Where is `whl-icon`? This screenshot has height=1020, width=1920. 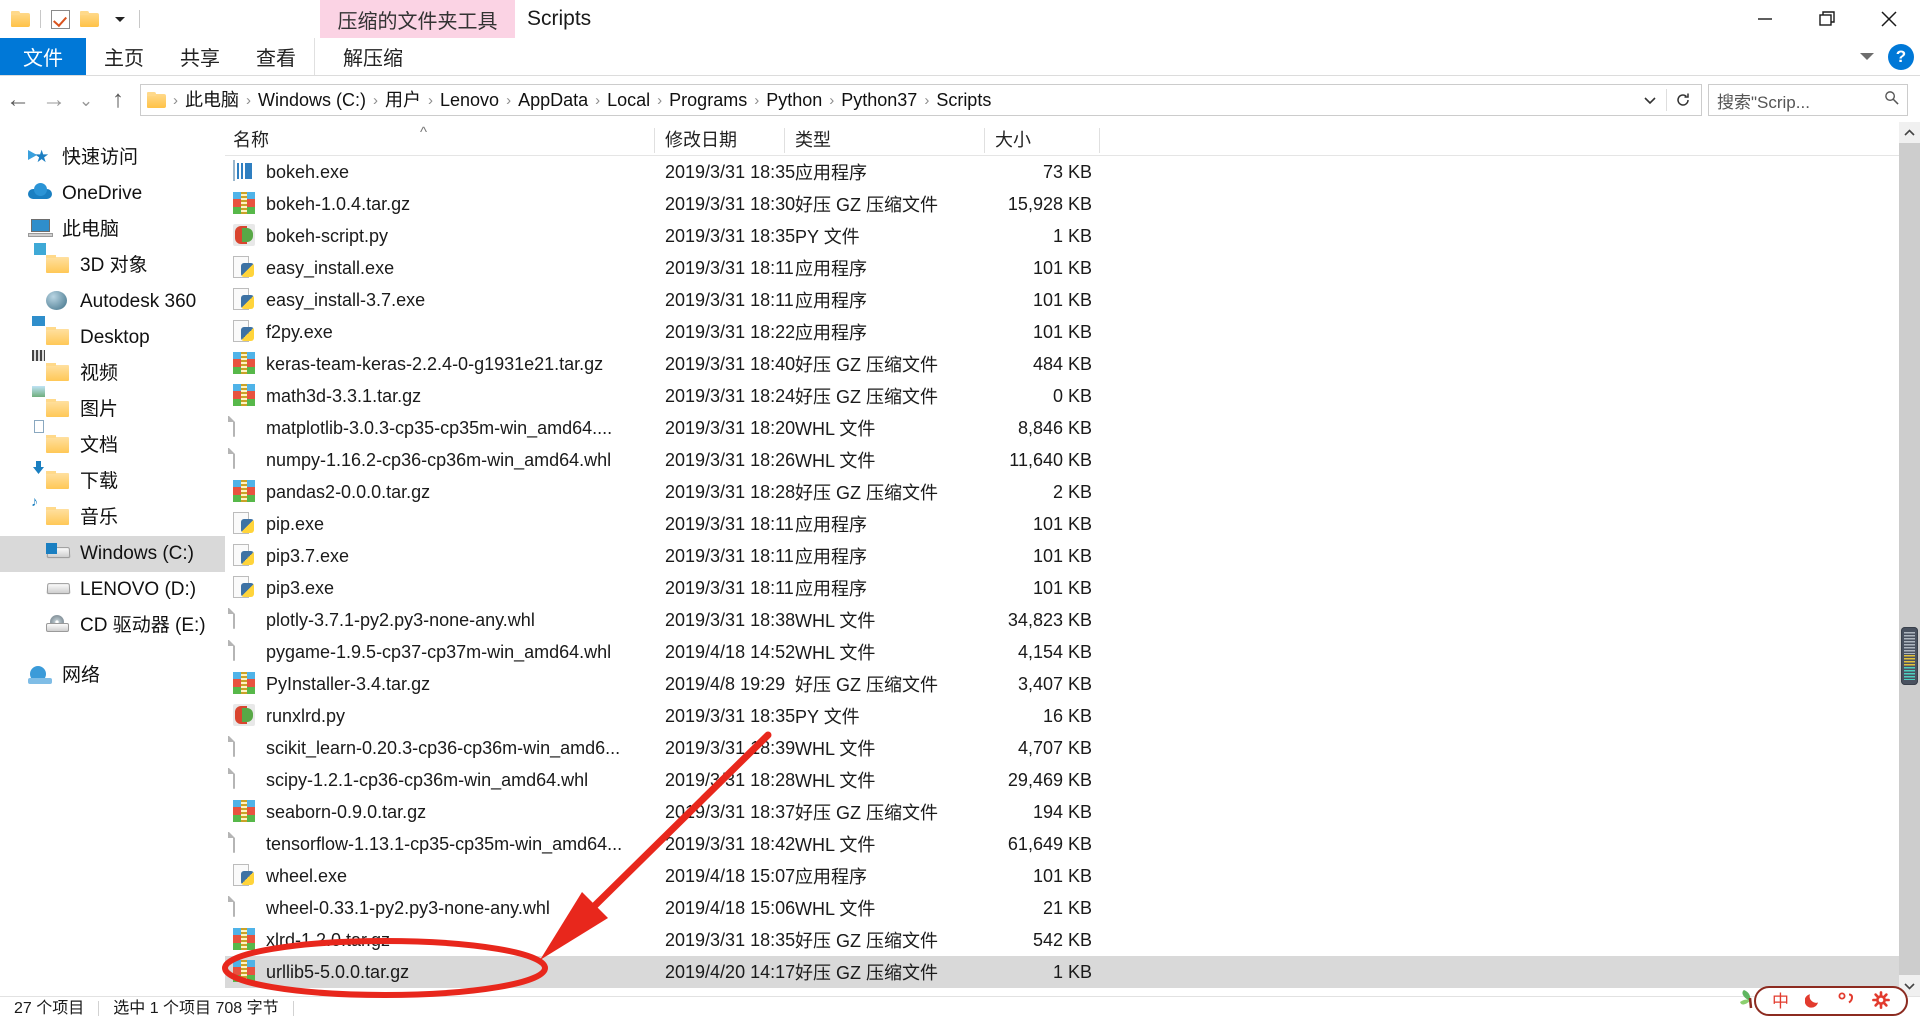
whl-icon is located at coordinates (245, 748).